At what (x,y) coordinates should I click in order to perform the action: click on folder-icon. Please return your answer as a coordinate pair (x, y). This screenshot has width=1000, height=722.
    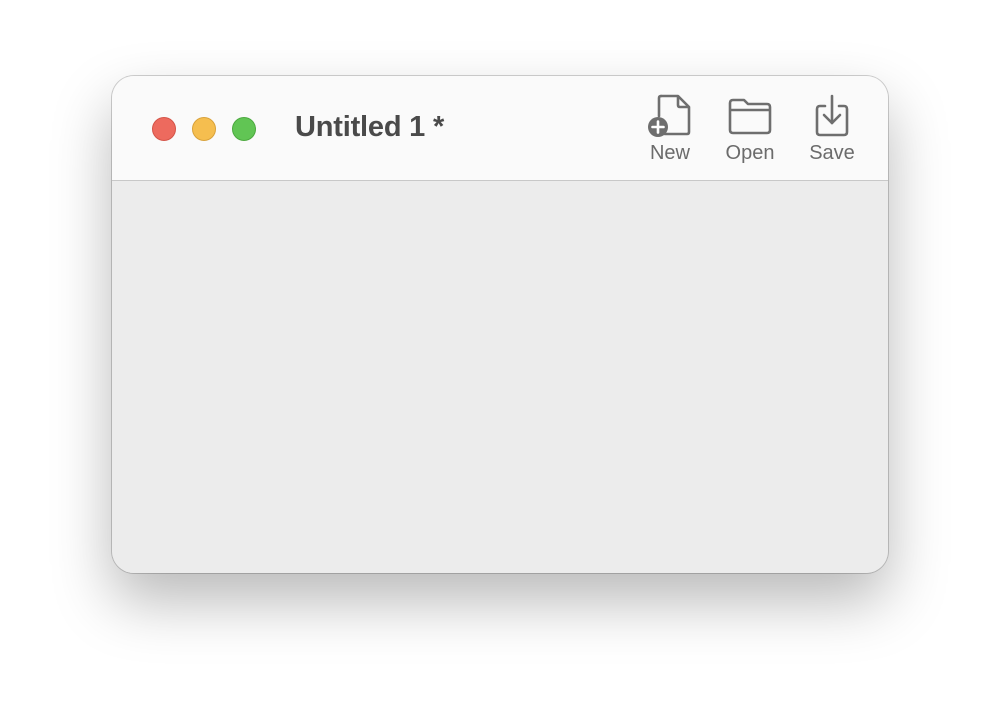
    Looking at the image, I should click on (750, 116).